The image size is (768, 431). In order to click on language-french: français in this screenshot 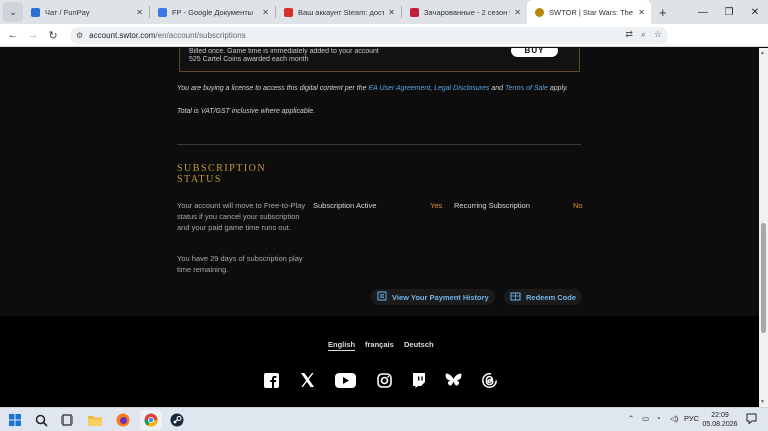, I will do `click(379, 344)`.